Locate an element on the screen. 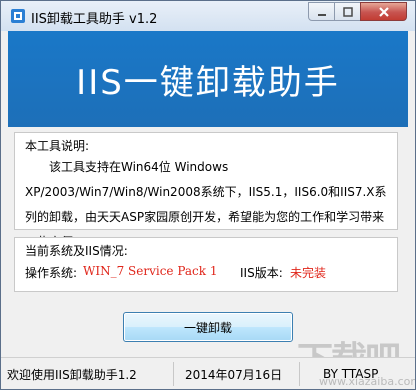 The image size is (416, 390). maximize-button is located at coordinates (347, 11).